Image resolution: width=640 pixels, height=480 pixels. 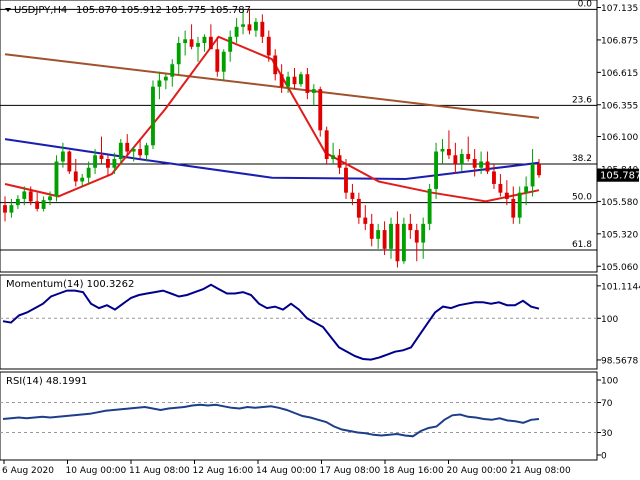 I want to click on momentum-tick-label: 100, so click(x=609, y=320).